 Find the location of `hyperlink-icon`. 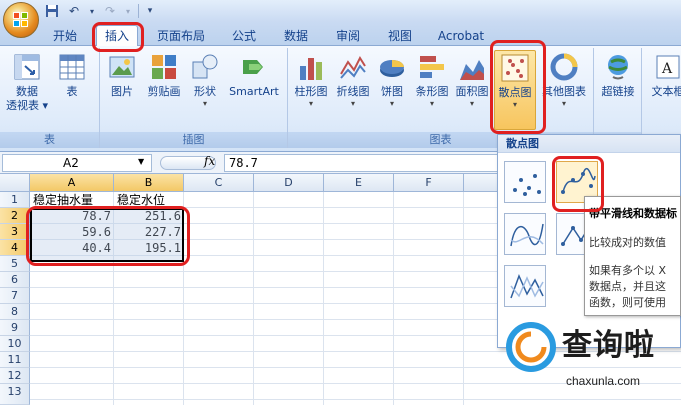

hyperlink-icon is located at coordinates (618, 67).